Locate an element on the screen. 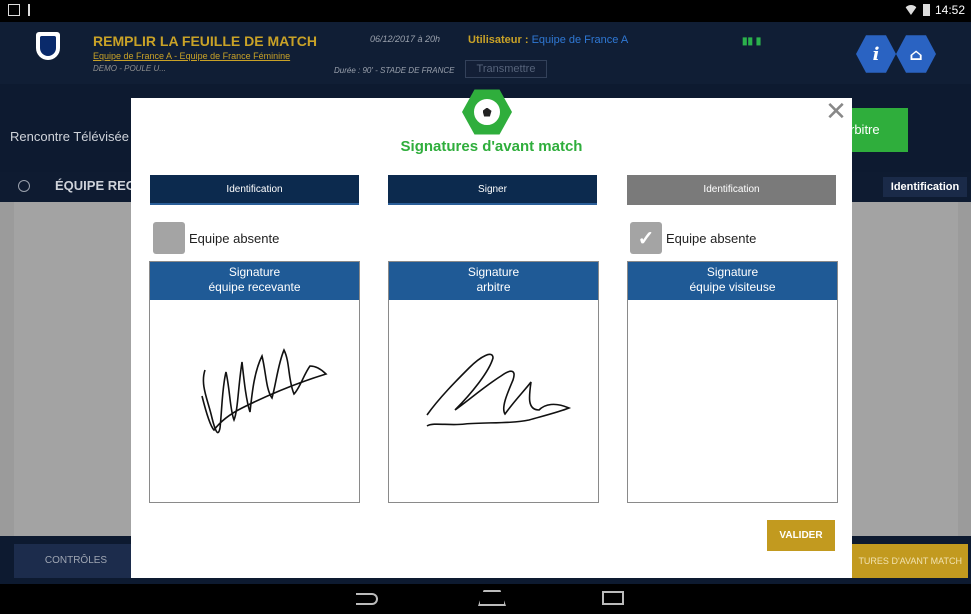 This screenshot has width=971, height=614. user-label: Utilisateur : is located at coordinates (498, 40).